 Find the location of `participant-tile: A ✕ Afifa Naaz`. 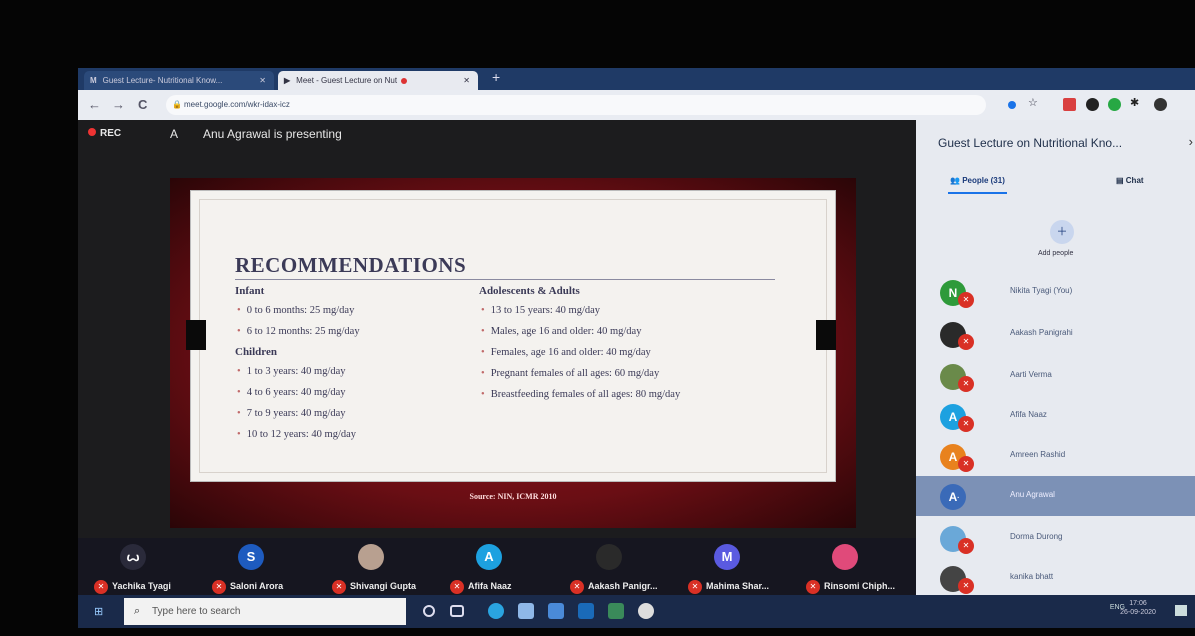

participant-tile: A ✕ Afifa Naaz is located at coordinates (496, 570).